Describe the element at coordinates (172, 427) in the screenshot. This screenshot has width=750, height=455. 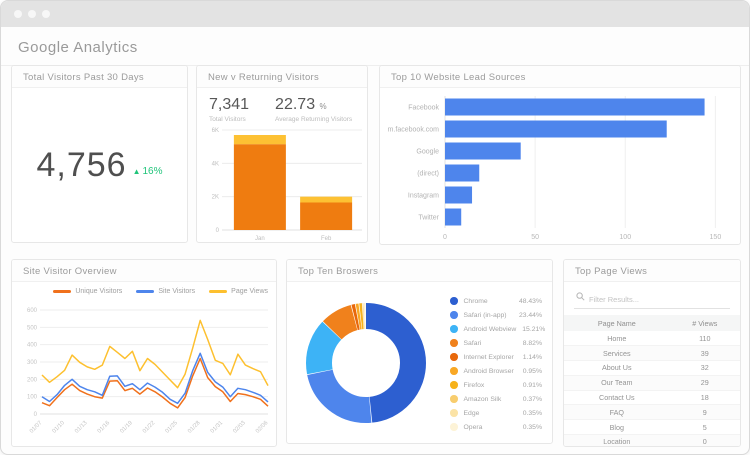
I see `svg-text: 01/25` at that location.